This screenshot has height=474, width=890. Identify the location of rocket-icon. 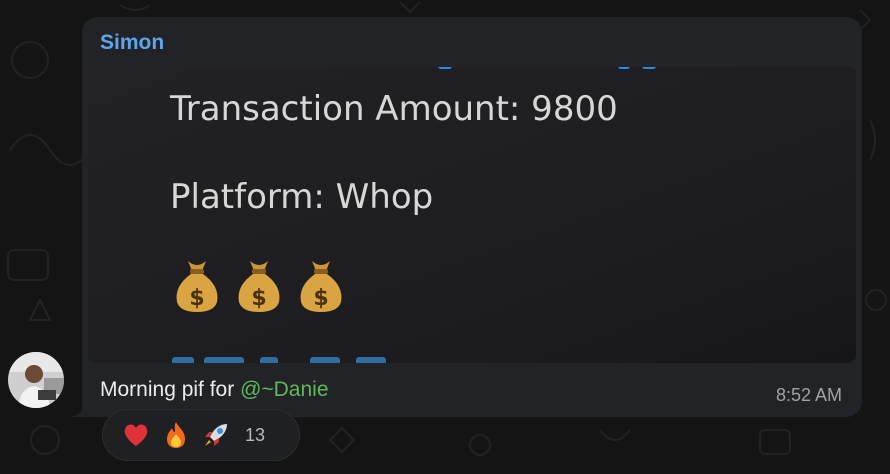
(216, 435).